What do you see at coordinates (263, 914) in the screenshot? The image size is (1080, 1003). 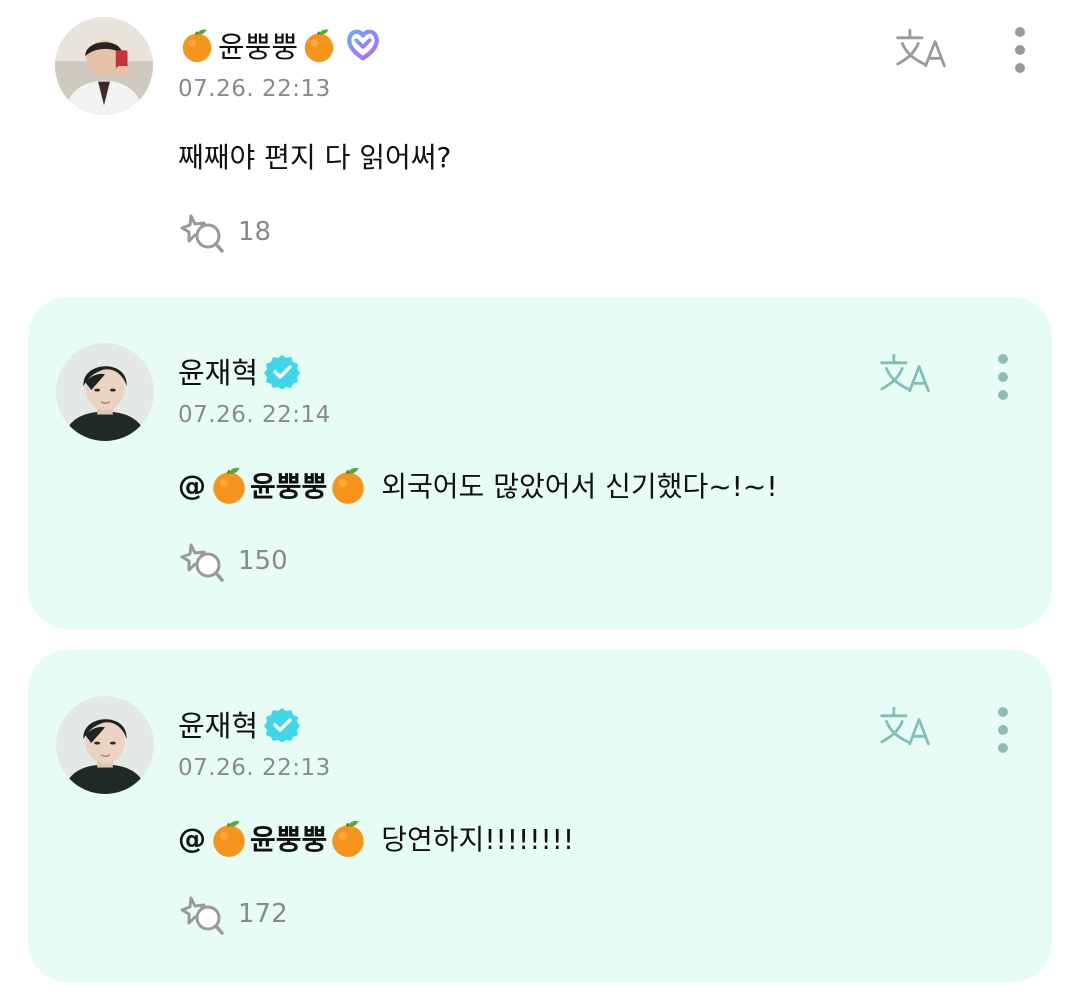 I see `like-count: 172` at bounding box center [263, 914].